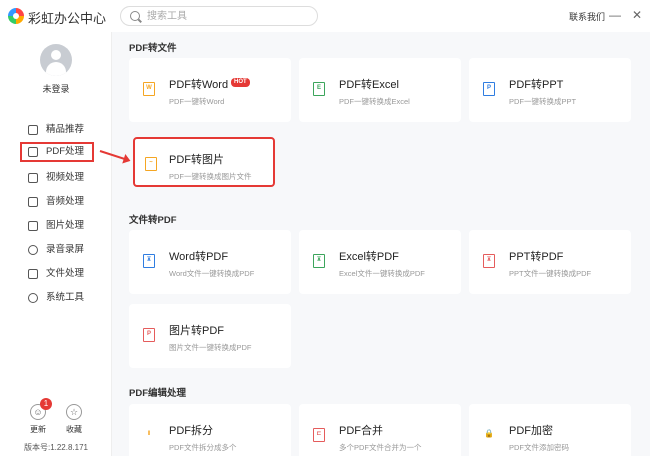  Describe the element at coordinates (158, 393) in the screenshot. I see `section-title-pdf-edit: PDF编辑处理` at that location.